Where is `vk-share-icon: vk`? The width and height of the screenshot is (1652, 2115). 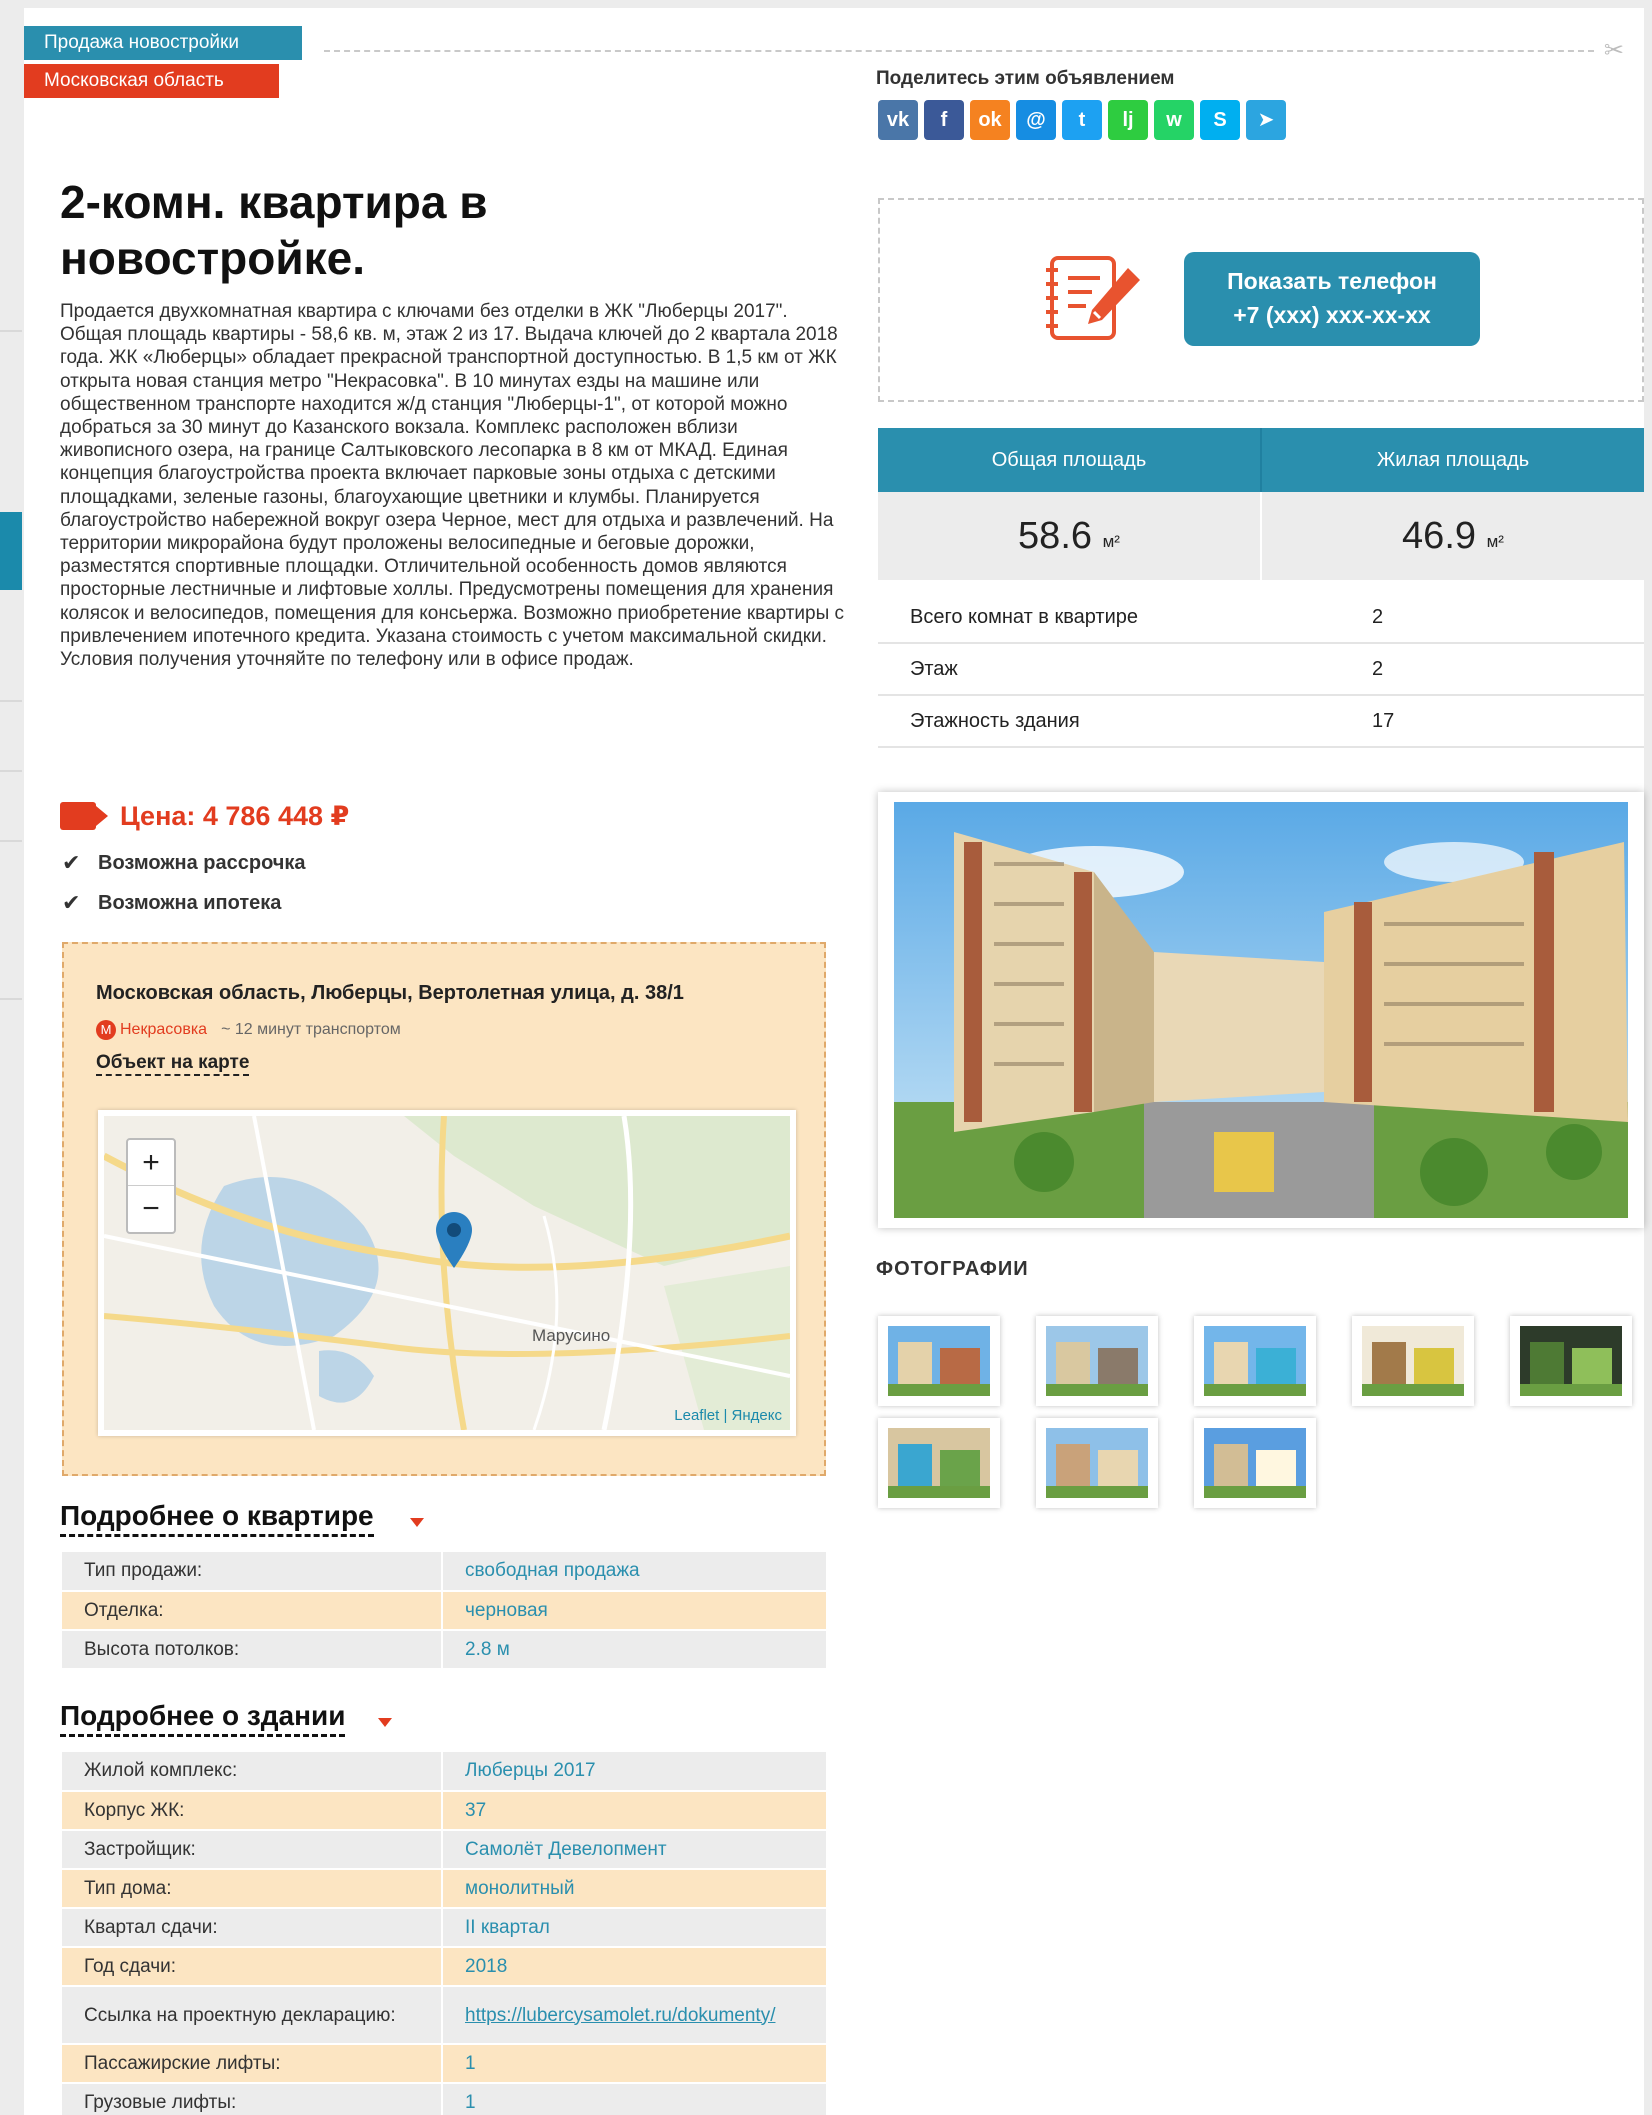
vk-share-icon: vk is located at coordinates (898, 120).